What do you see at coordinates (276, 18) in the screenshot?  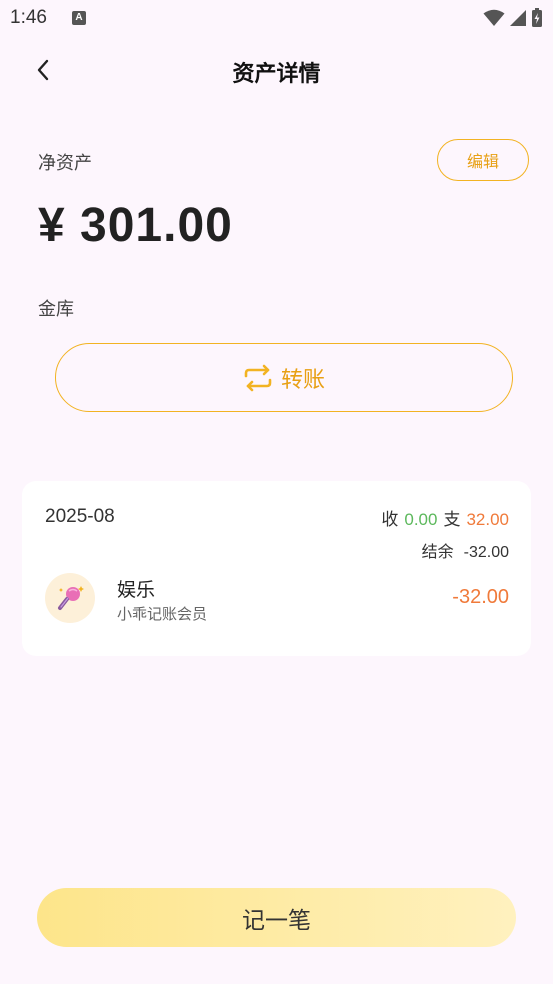 I see `status-bar: 1:46 A` at bounding box center [276, 18].